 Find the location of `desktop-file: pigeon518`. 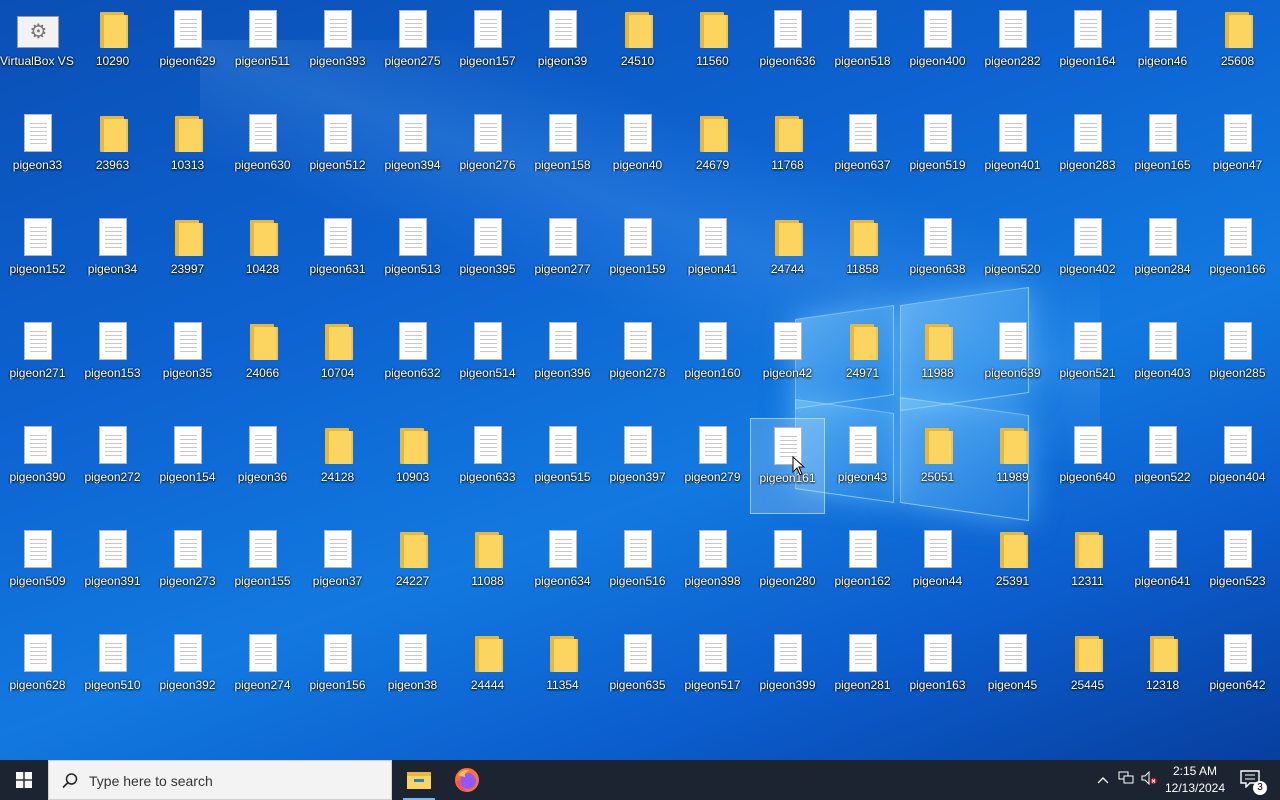

desktop-file: pigeon518 is located at coordinates (862, 50).